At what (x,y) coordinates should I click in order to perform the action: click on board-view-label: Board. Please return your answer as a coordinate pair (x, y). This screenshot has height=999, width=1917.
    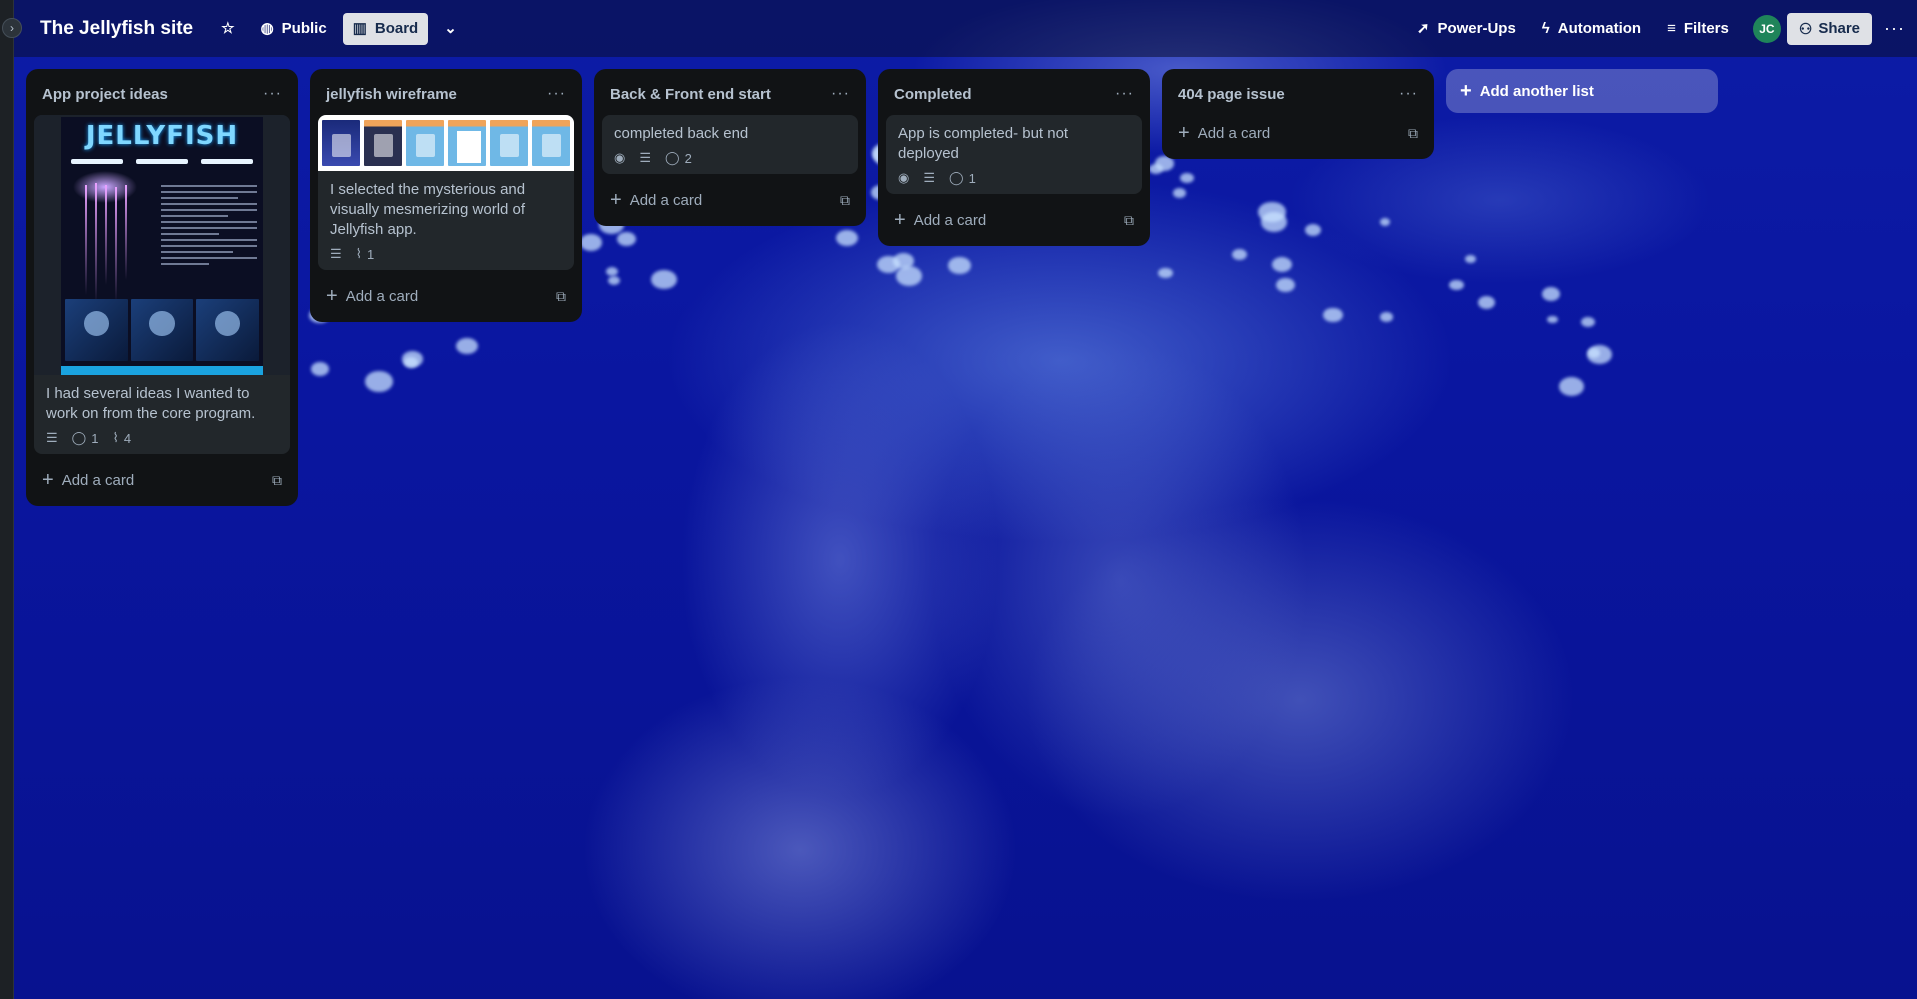
    Looking at the image, I should click on (396, 28).